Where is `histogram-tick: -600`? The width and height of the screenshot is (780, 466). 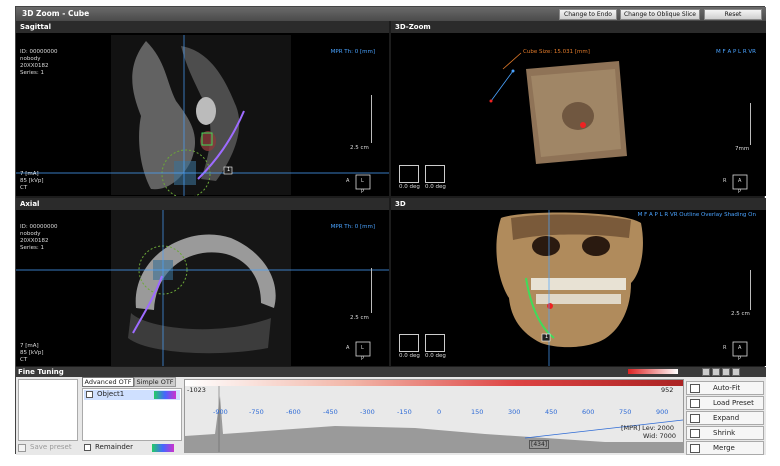 histogram-tick: -600 is located at coordinates (293, 412).